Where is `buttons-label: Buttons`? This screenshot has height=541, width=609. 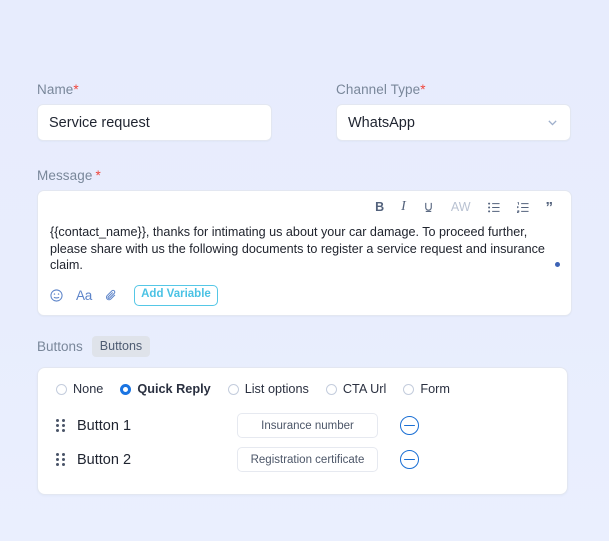
buttons-label: Buttons is located at coordinates (60, 346).